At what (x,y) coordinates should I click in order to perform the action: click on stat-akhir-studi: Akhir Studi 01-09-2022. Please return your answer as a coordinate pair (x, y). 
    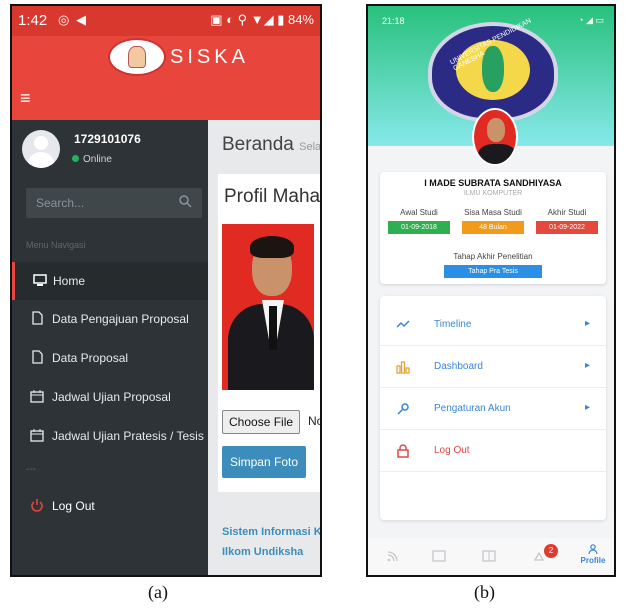
    Looking at the image, I should click on (567, 221).